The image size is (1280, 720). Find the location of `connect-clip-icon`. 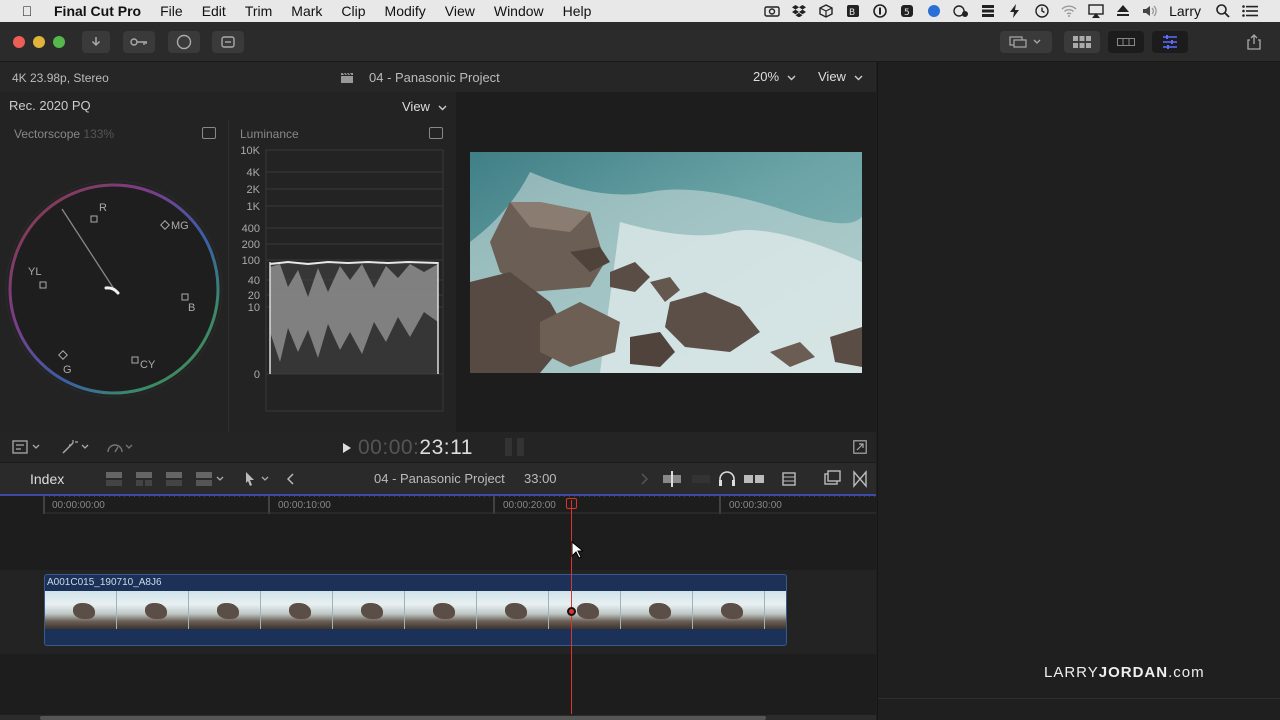

connect-clip-icon is located at coordinates (114, 479).